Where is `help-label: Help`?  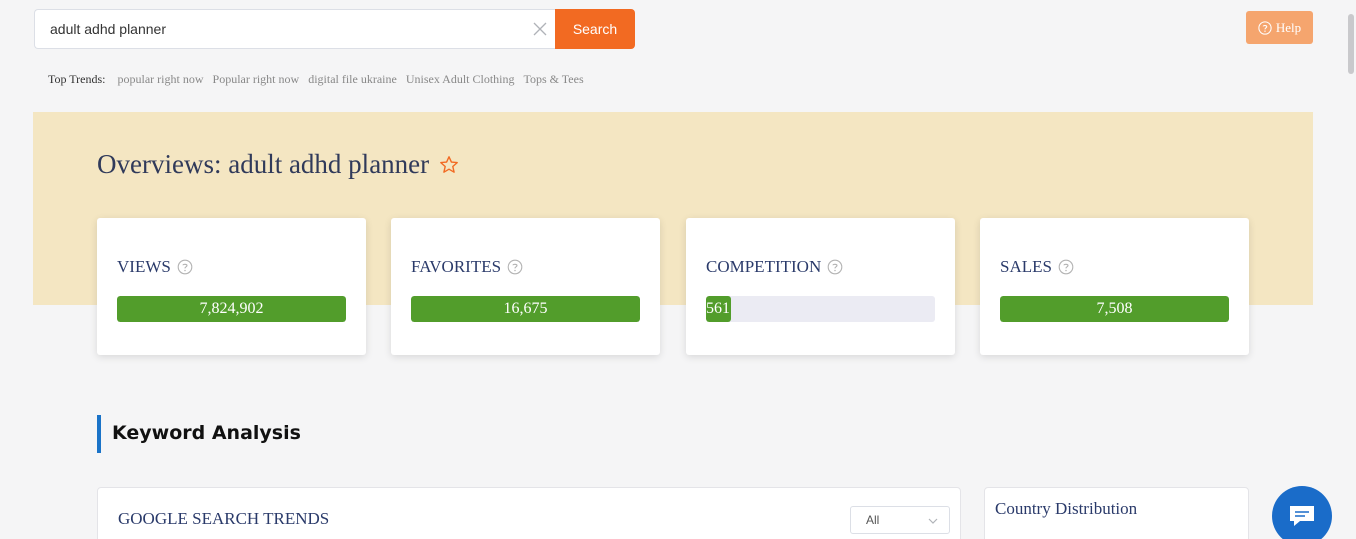 help-label: Help is located at coordinates (1288, 27).